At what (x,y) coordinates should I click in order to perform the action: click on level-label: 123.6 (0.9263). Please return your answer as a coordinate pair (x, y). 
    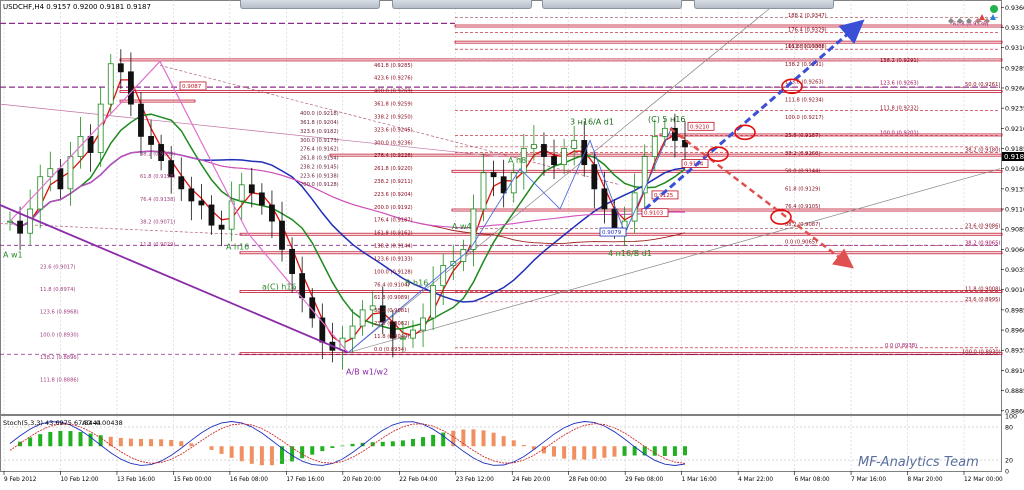
    Looking at the image, I should click on (899, 84).